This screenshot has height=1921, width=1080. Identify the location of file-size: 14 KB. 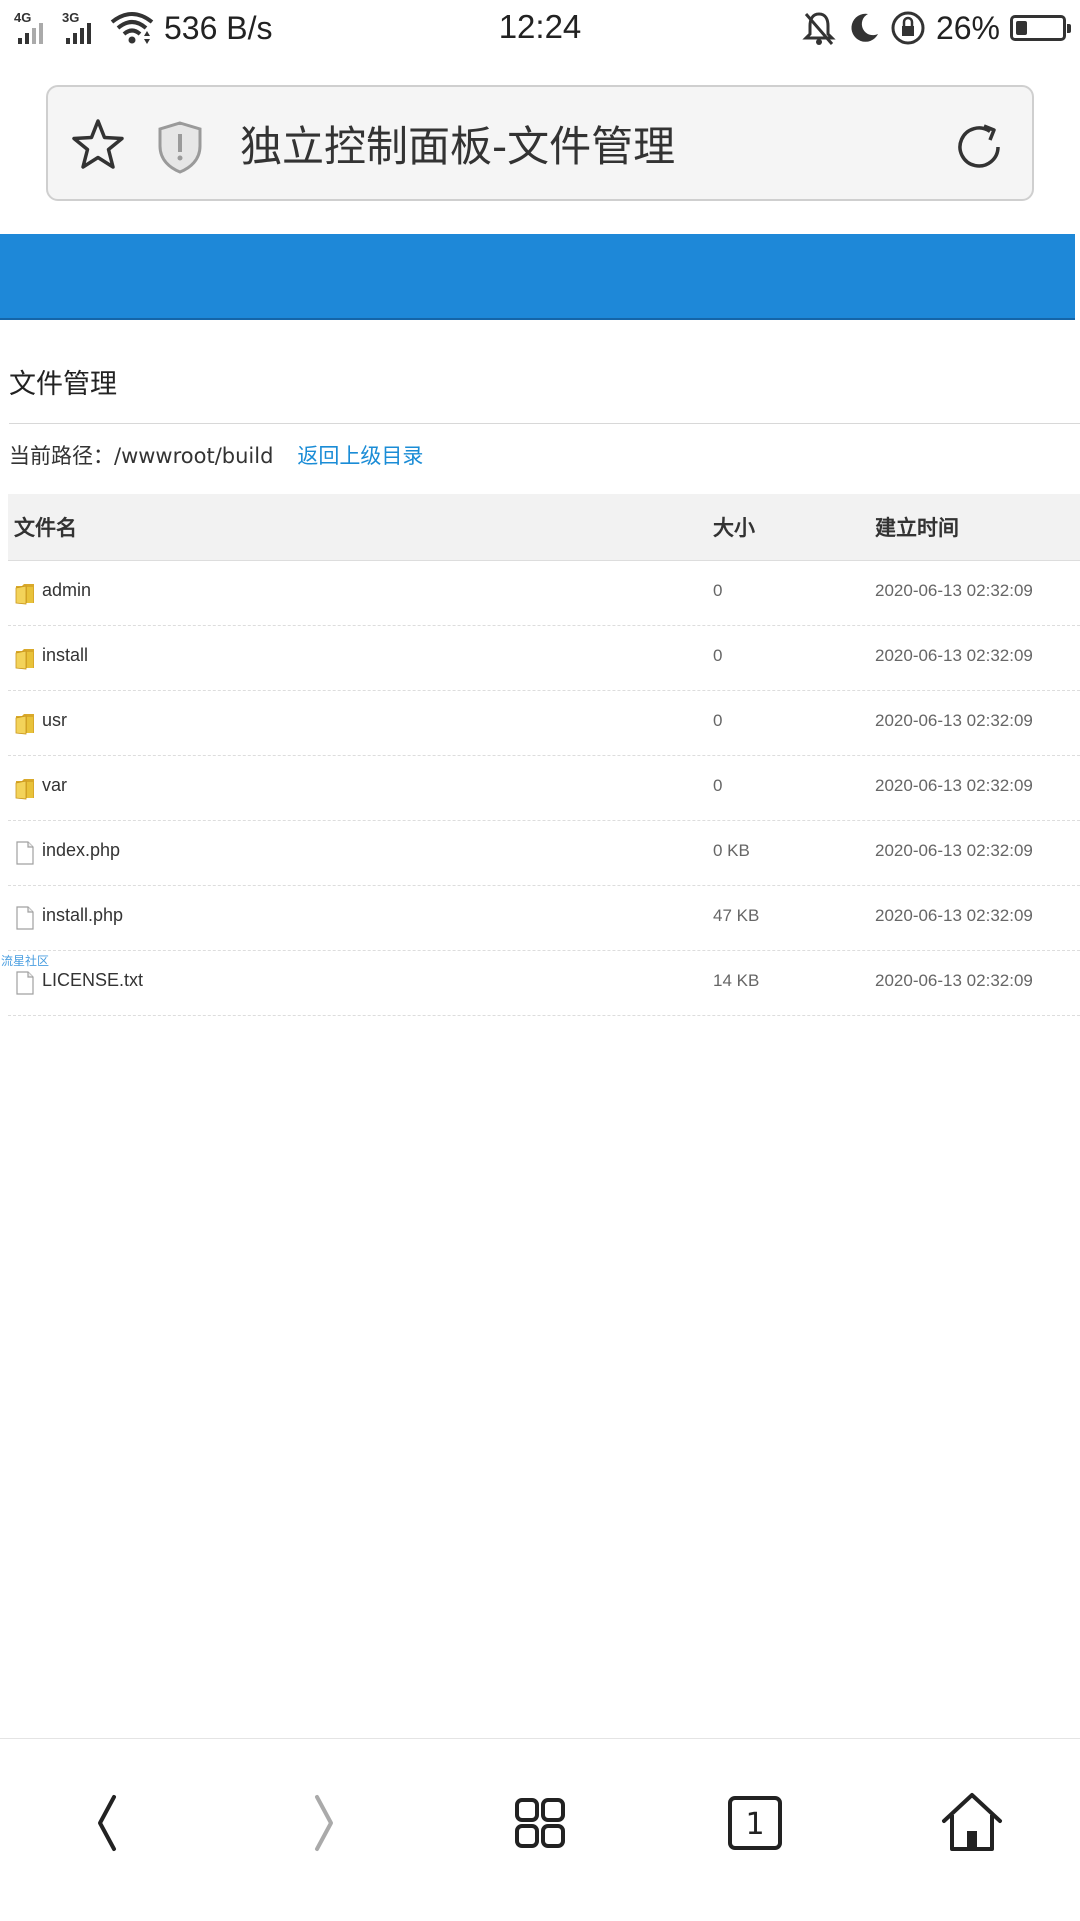
(736, 980).